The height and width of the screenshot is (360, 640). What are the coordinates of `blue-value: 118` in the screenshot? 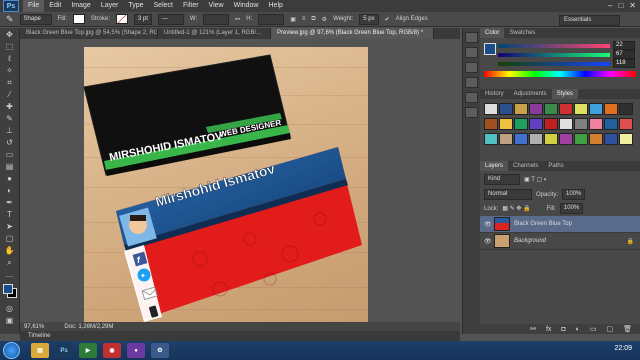 It's located at (624, 63).